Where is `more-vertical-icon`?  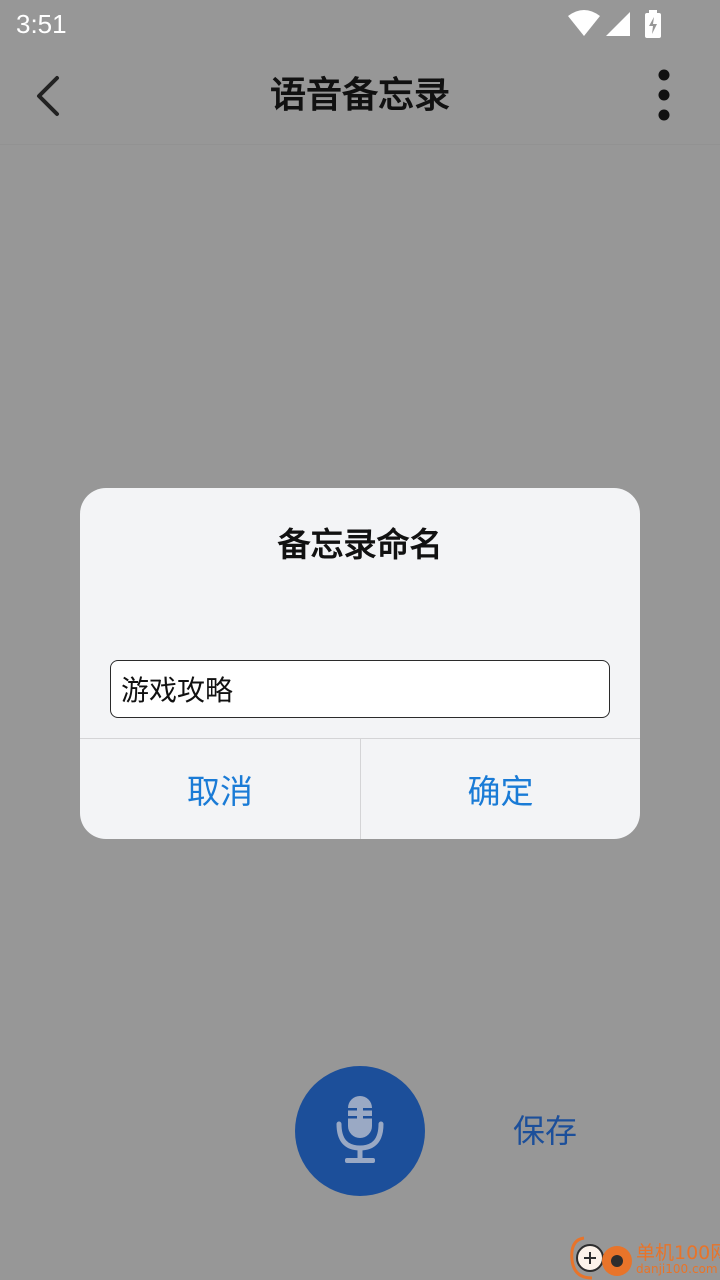 more-vertical-icon is located at coordinates (664, 95).